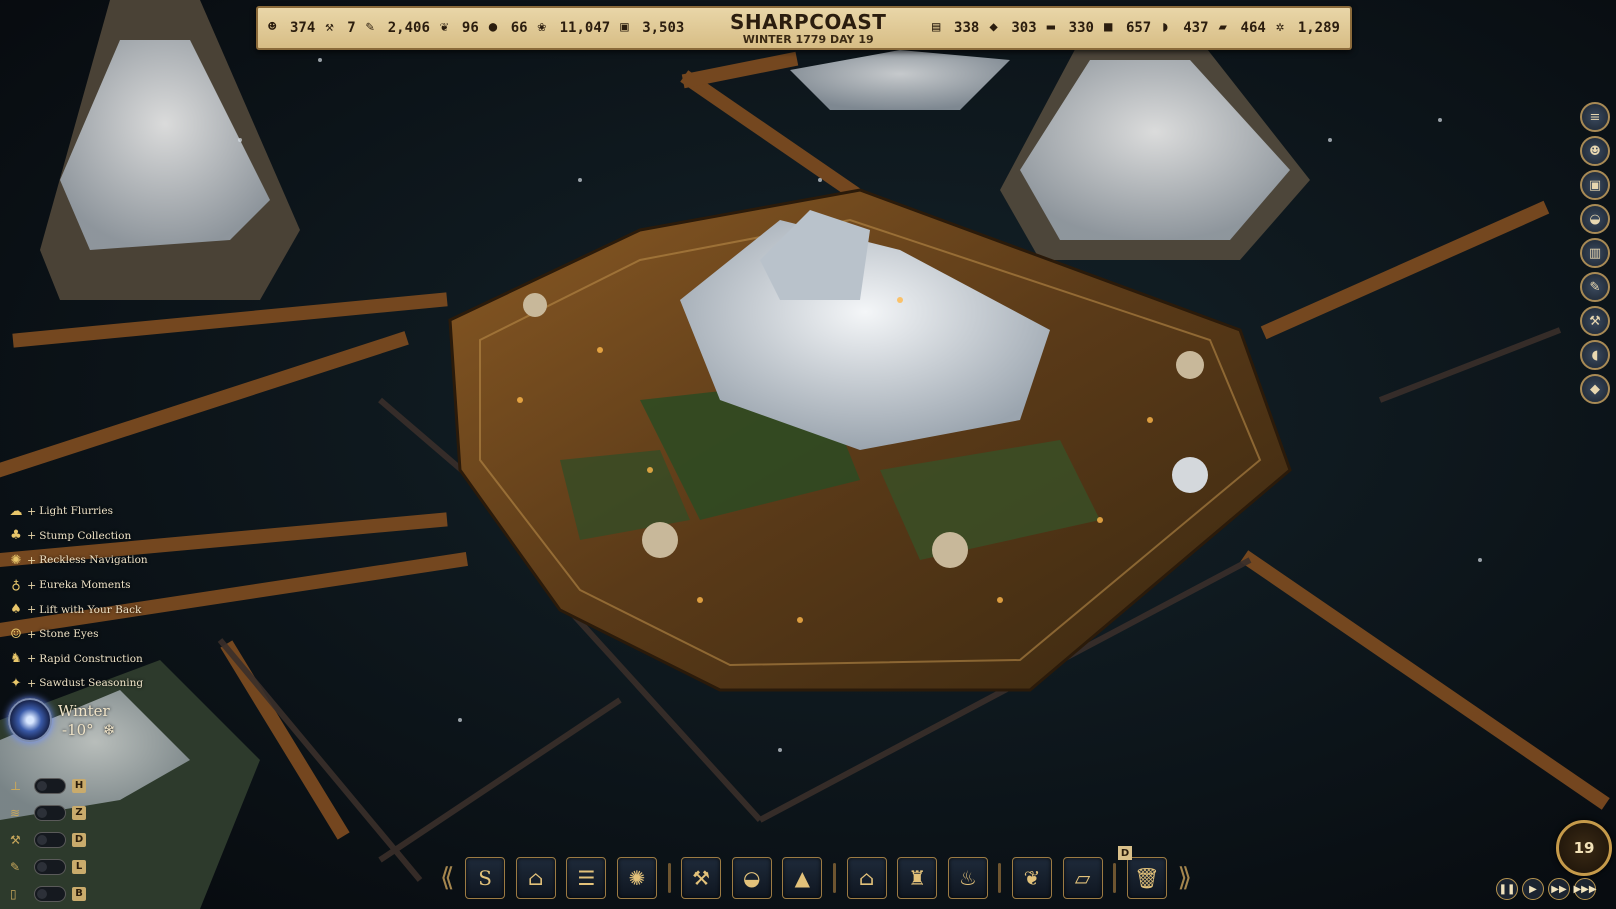 Image resolution: width=1616 pixels, height=909 pixels. I want to click on gem-icon: ◆, so click(1595, 389).